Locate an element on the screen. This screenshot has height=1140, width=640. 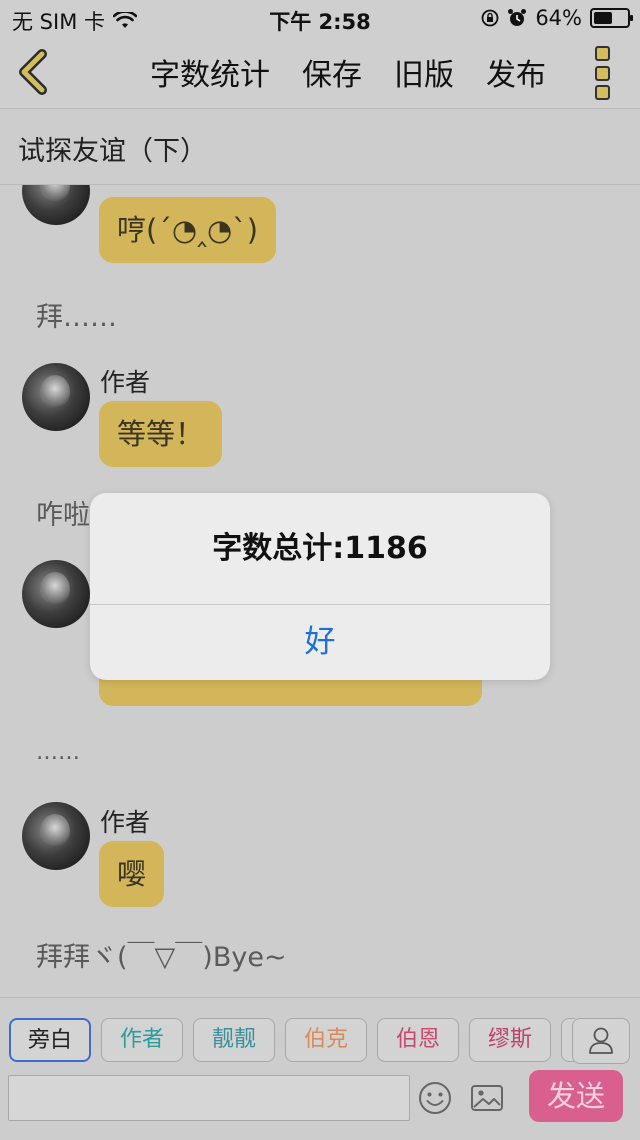
alert-message: 字数总计:1186 is located at coordinates (320, 548).